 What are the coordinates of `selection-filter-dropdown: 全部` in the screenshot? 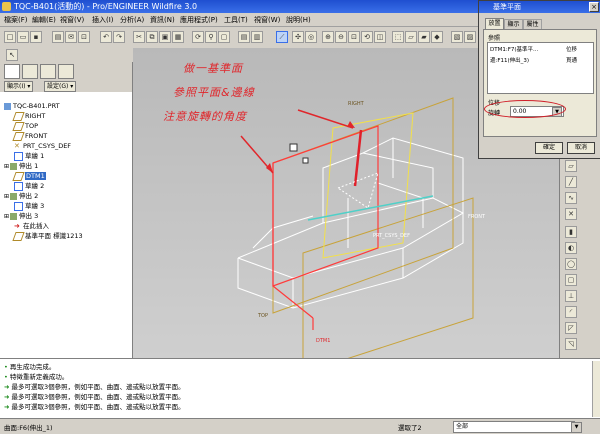 It's located at (514, 427).